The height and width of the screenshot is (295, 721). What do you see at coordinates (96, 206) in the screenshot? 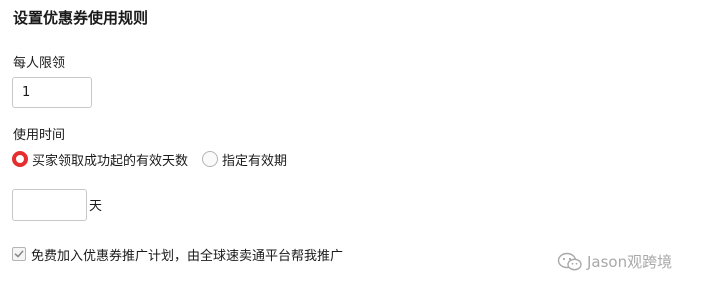
I see `days-unit-label: 天` at bounding box center [96, 206].